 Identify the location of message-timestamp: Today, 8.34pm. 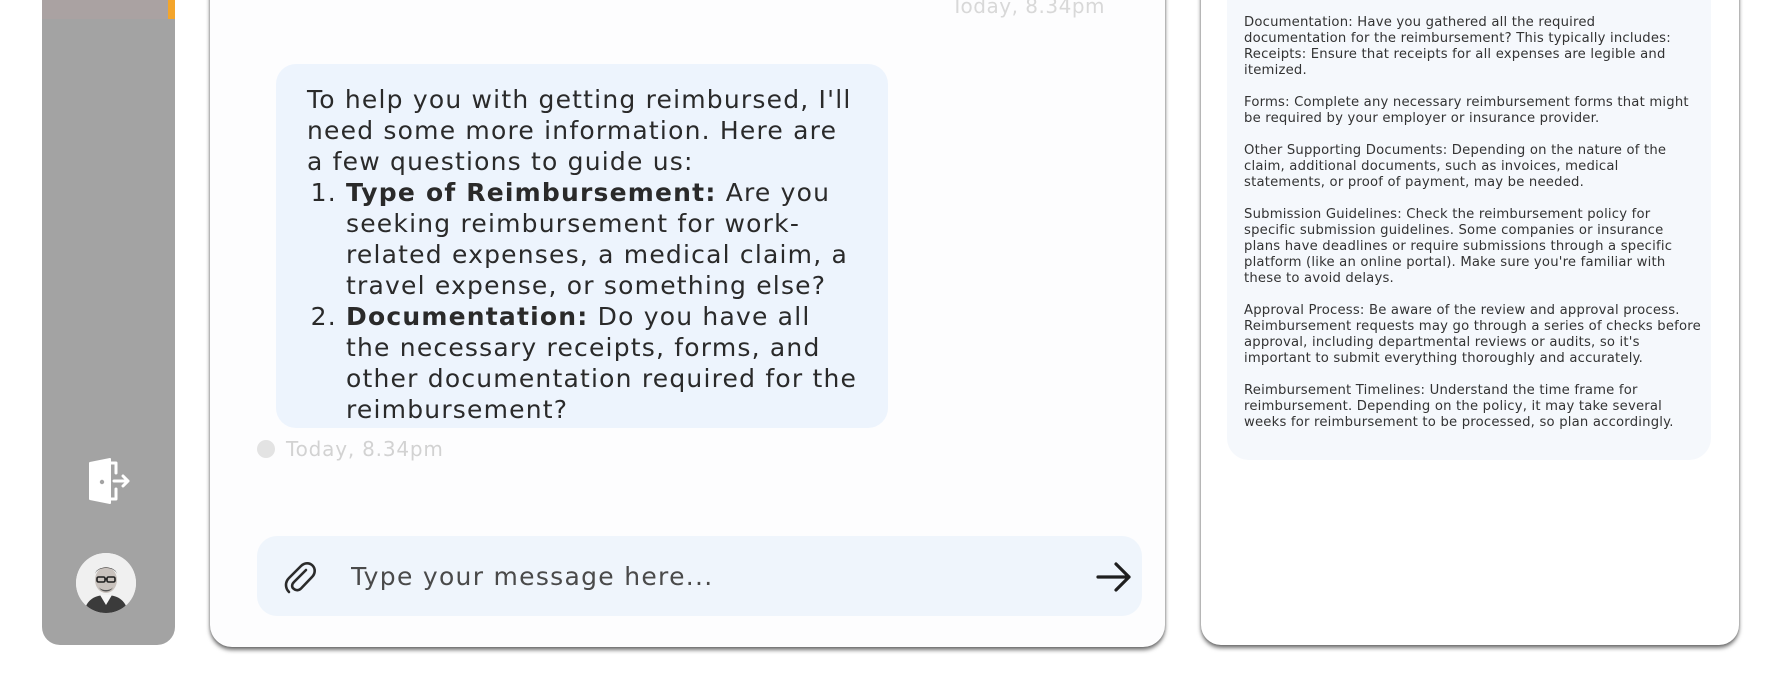
(365, 449).